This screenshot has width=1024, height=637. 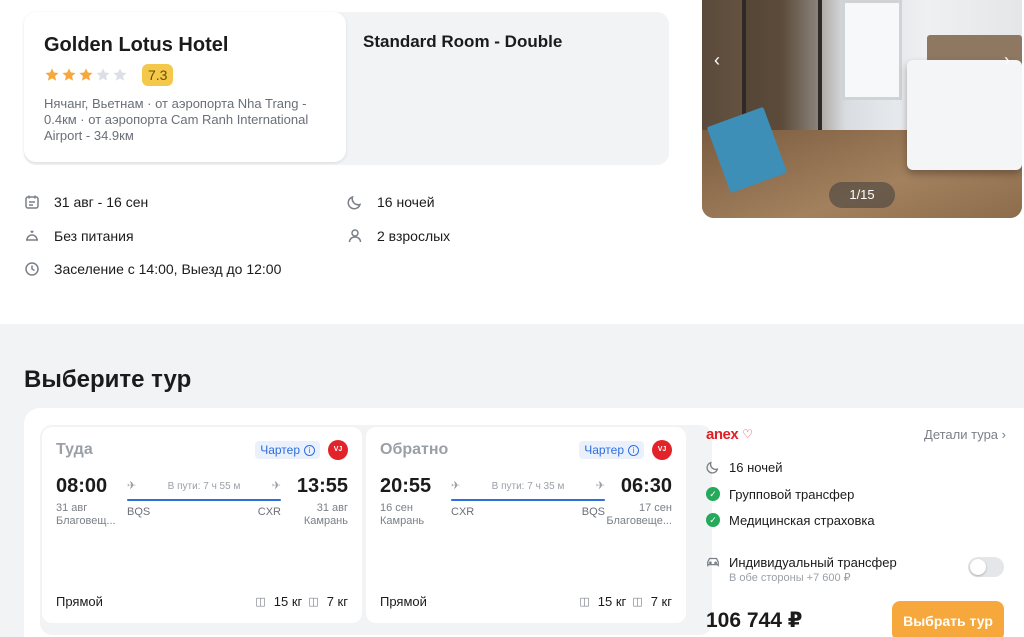 I want to click on cloche-icon, so click(x=32, y=235).